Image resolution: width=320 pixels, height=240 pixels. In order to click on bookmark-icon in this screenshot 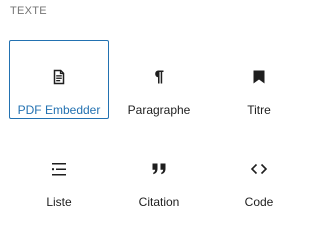, I will do `click(259, 77)`.